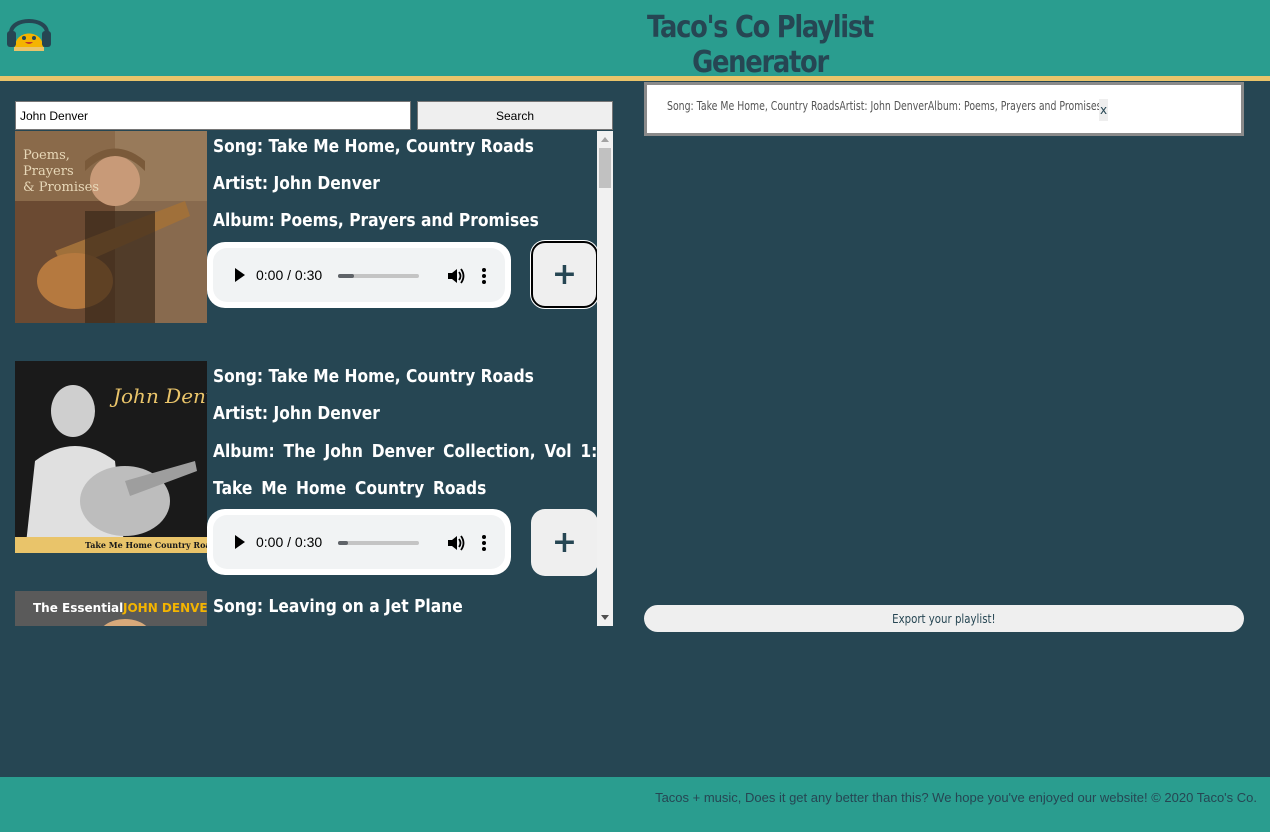 The image size is (1270, 832). What do you see at coordinates (48, 171) in the screenshot?
I see `svg-text: Prayers` at bounding box center [48, 171].